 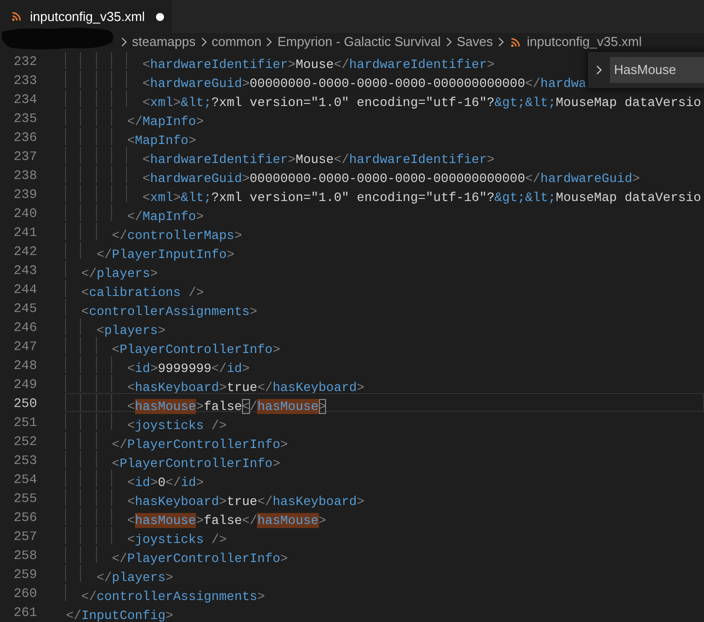 I want to click on line-number: 246, so click(x=24, y=327).